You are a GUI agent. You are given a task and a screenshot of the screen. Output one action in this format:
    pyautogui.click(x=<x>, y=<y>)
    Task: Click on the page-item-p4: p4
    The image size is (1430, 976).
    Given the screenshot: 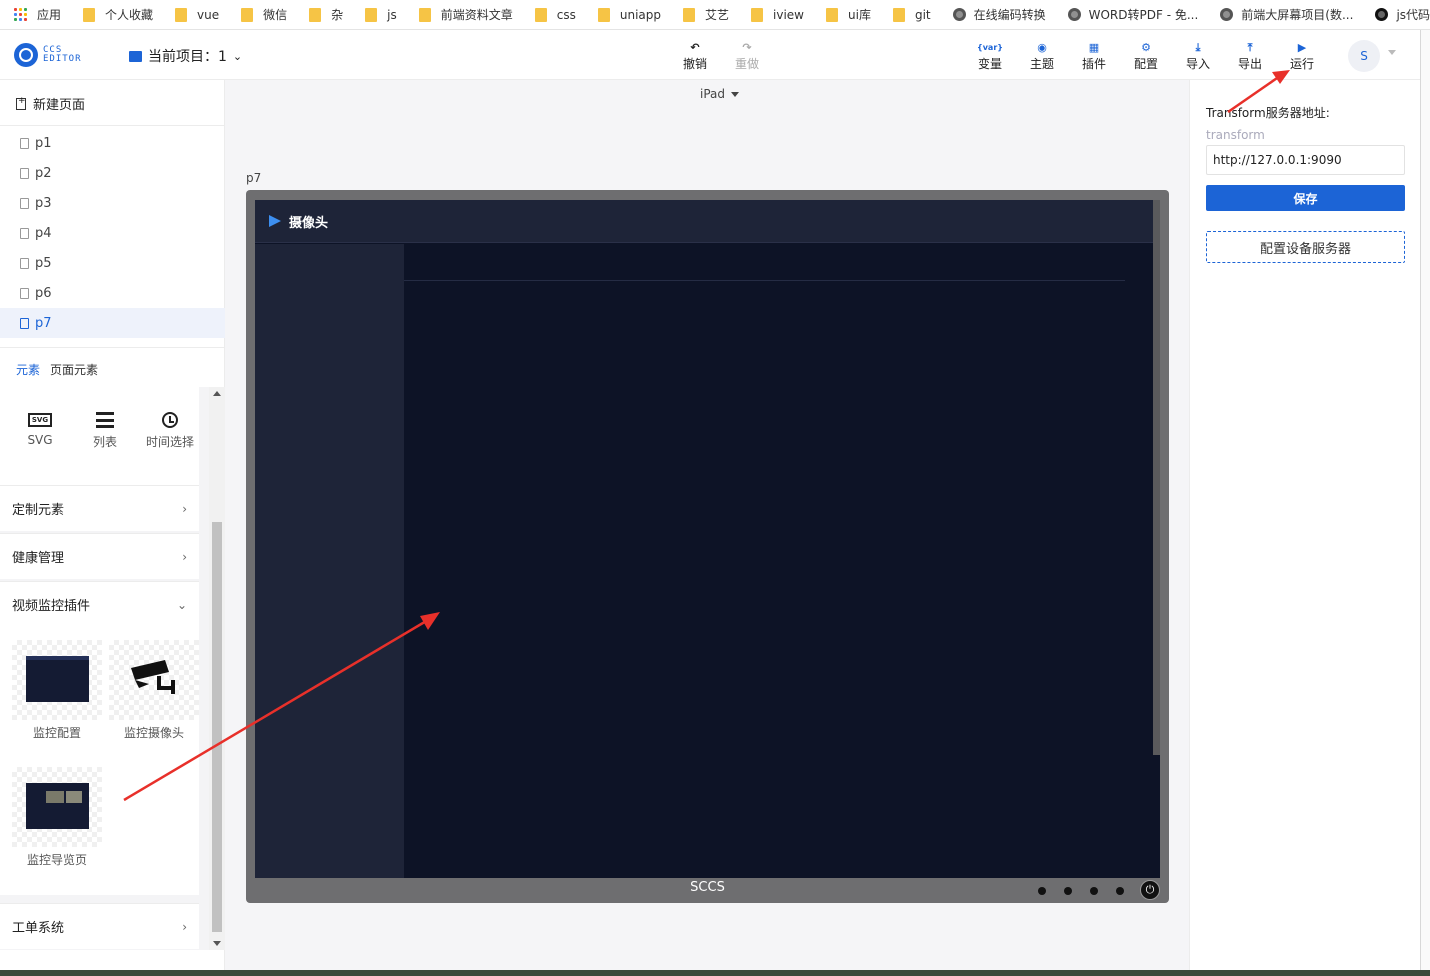 What is the action you would take?
    pyautogui.click(x=112, y=233)
    